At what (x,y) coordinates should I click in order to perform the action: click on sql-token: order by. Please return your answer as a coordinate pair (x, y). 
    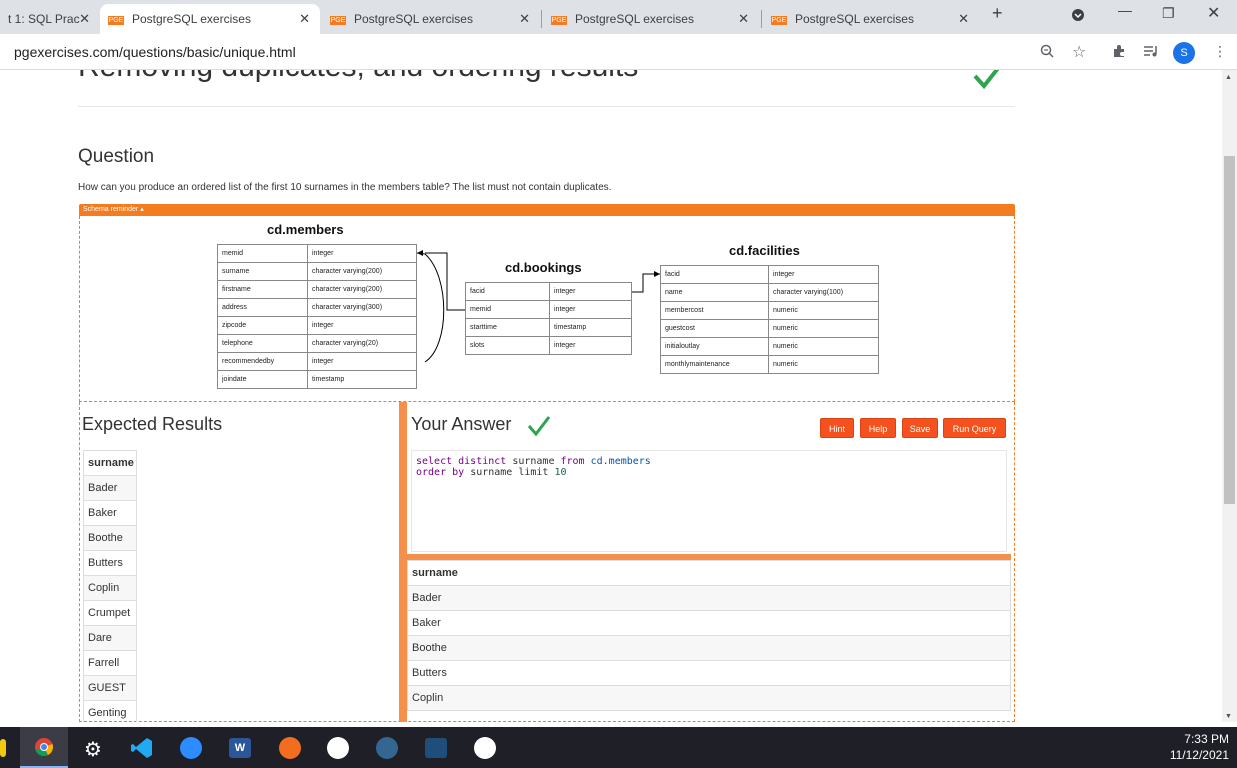
    Looking at the image, I should click on (443, 472).